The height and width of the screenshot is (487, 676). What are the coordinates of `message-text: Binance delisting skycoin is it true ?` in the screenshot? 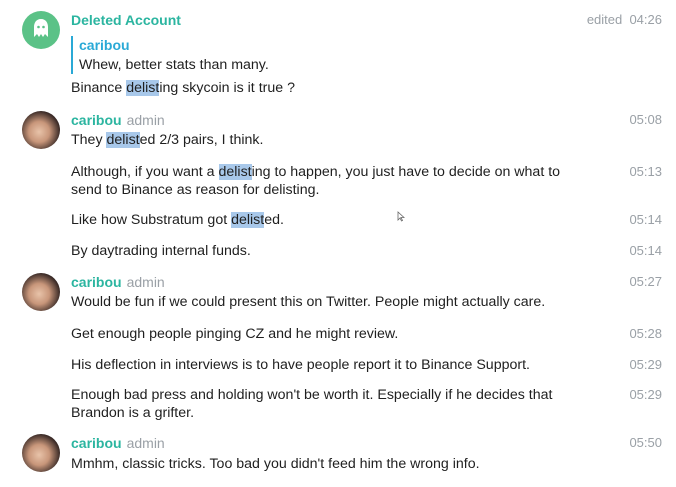 It's located at (183, 88).